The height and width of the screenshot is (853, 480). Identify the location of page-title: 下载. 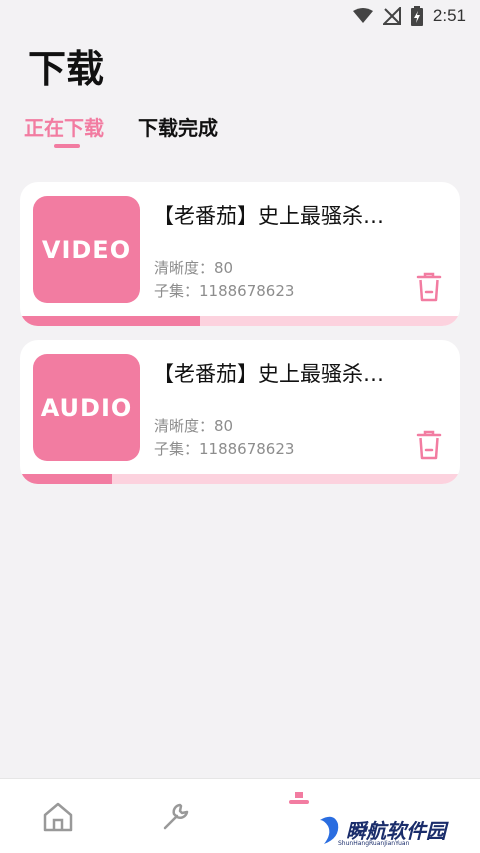
(66, 69).